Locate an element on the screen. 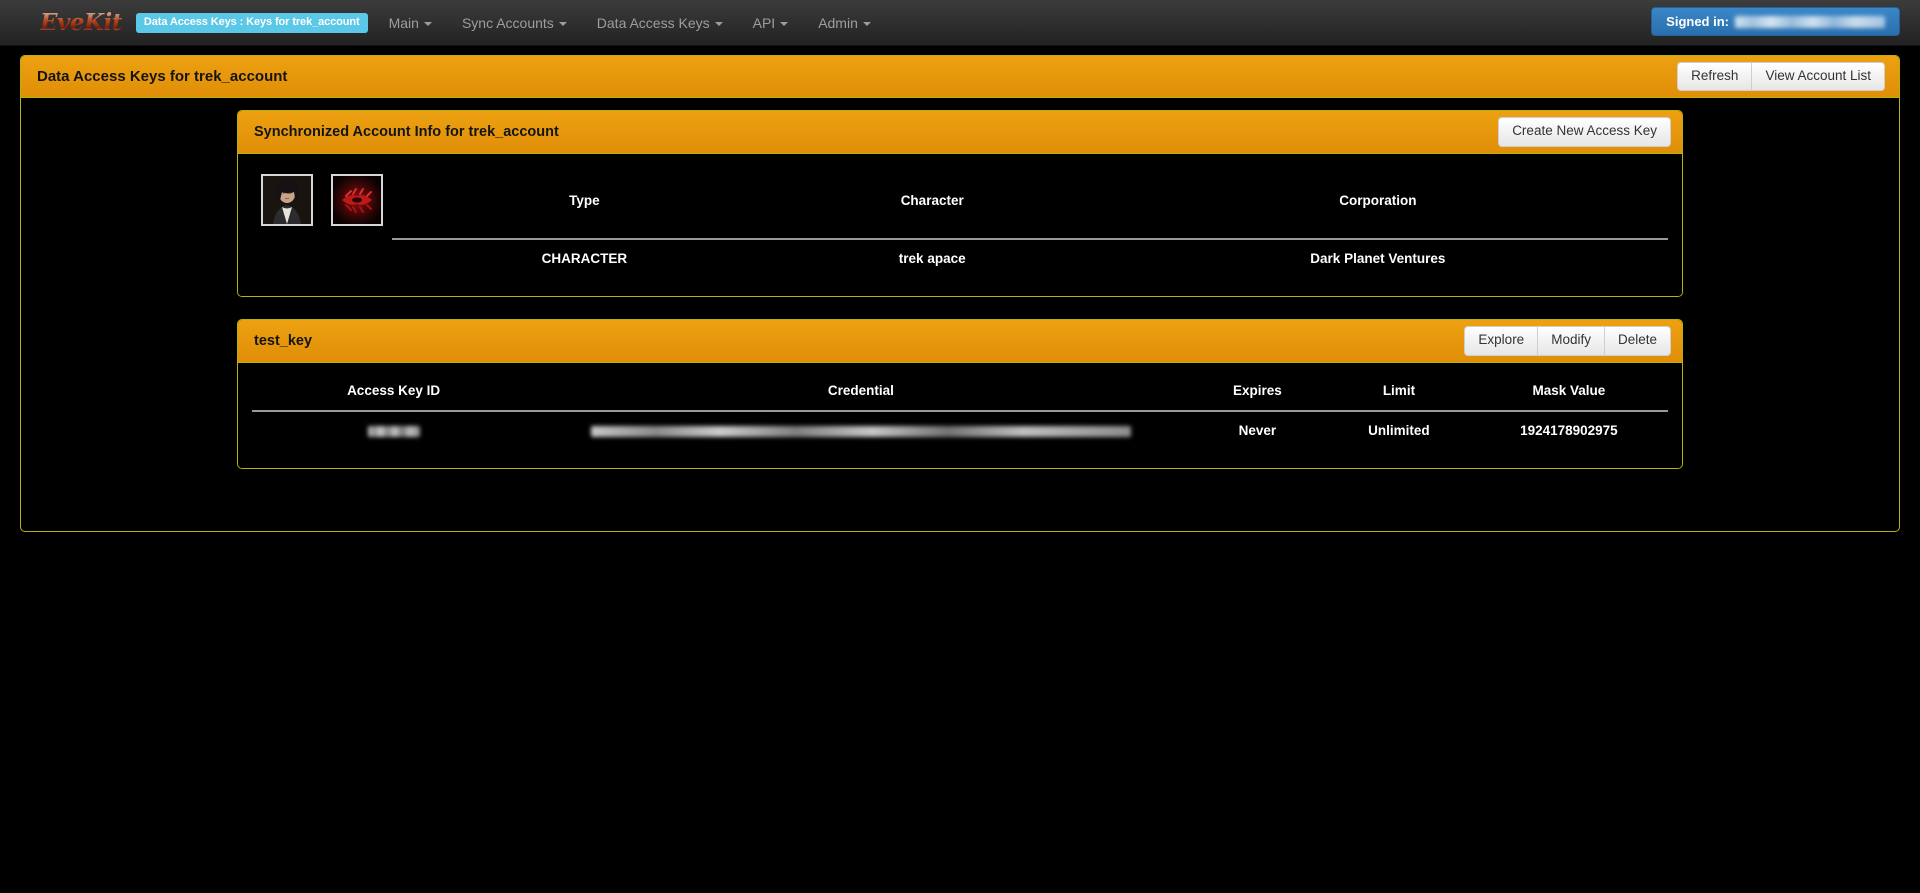 This screenshot has height=893, width=1920. refresh-button: Refresh is located at coordinates (1715, 76).